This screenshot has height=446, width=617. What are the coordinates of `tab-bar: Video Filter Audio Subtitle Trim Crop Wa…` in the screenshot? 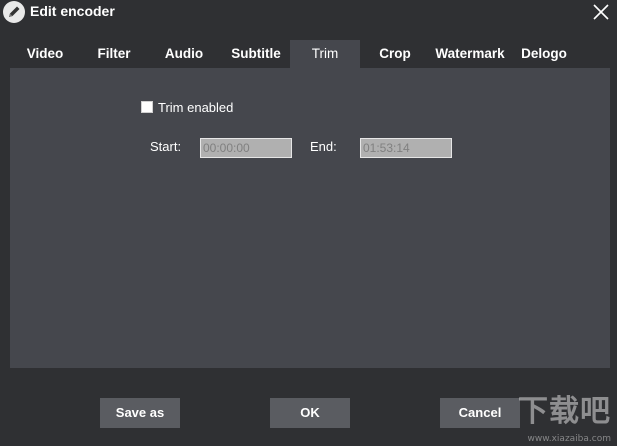 It's located at (310, 54).